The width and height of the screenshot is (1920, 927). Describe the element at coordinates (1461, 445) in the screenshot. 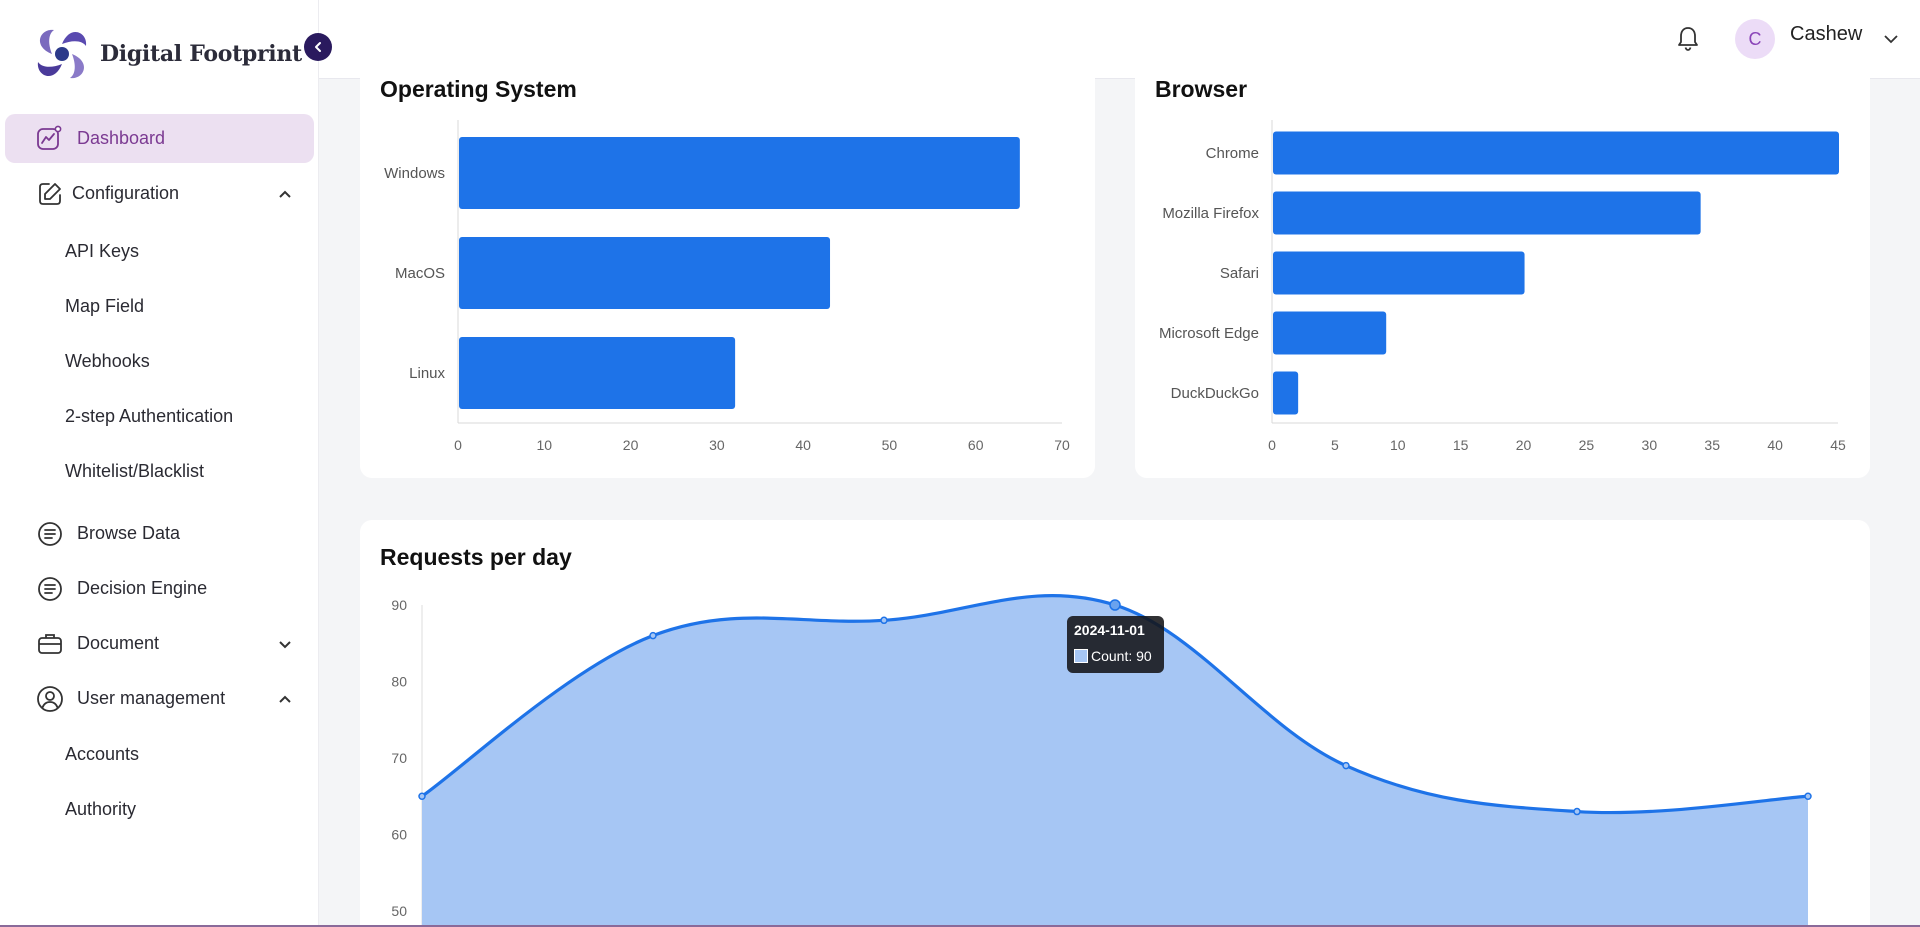

I see `x-tick-label: 15` at that location.